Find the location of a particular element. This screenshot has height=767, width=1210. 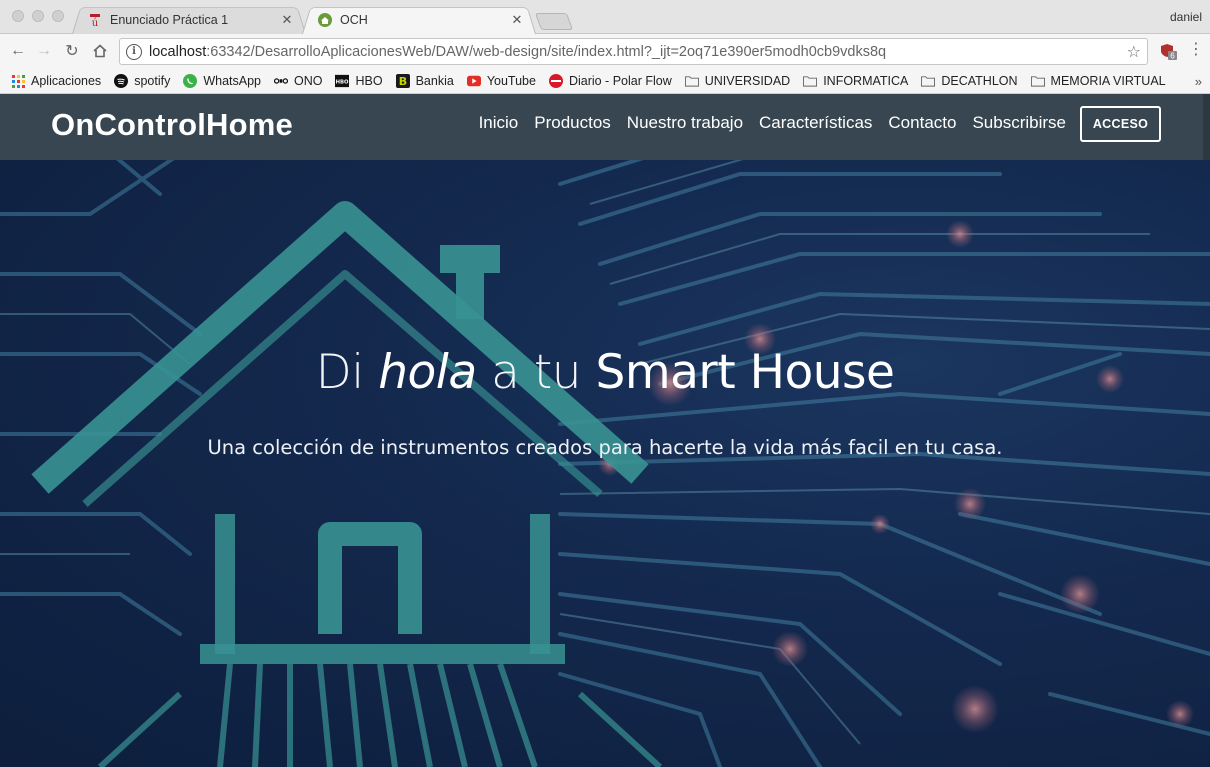

home-button-icon is located at coordinates (100, 51).